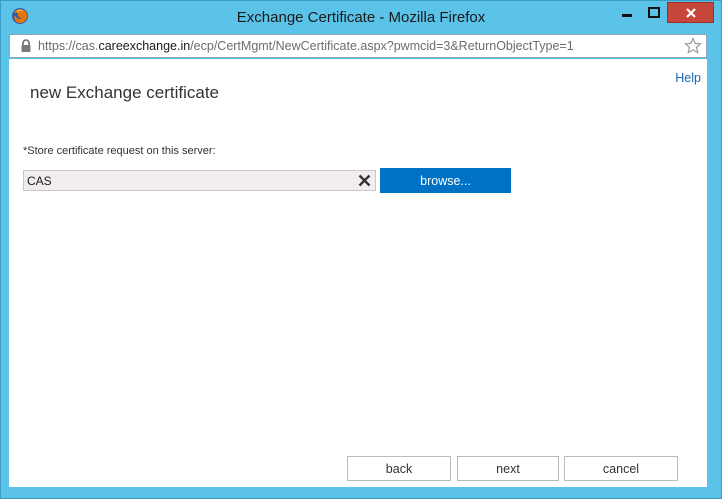 Image resolution: width=722 pixels, height=499 pixels. Describe the element at coordinates (621, 468) in the screenshot. I see `cancel-button: cancel` at that location.